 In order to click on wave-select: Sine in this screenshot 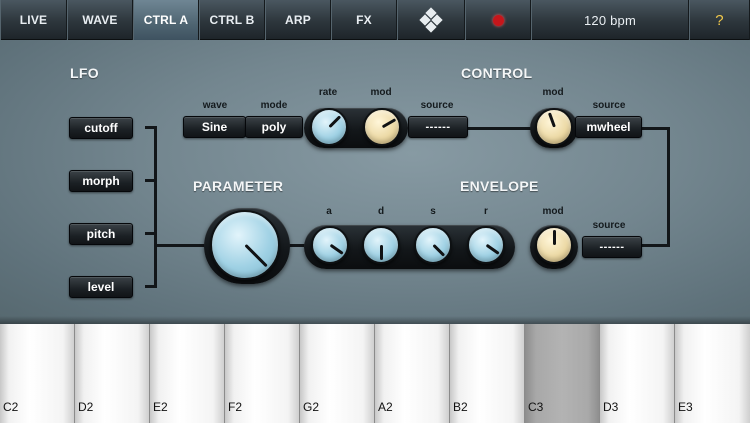, I will do `click(214, 127)`.